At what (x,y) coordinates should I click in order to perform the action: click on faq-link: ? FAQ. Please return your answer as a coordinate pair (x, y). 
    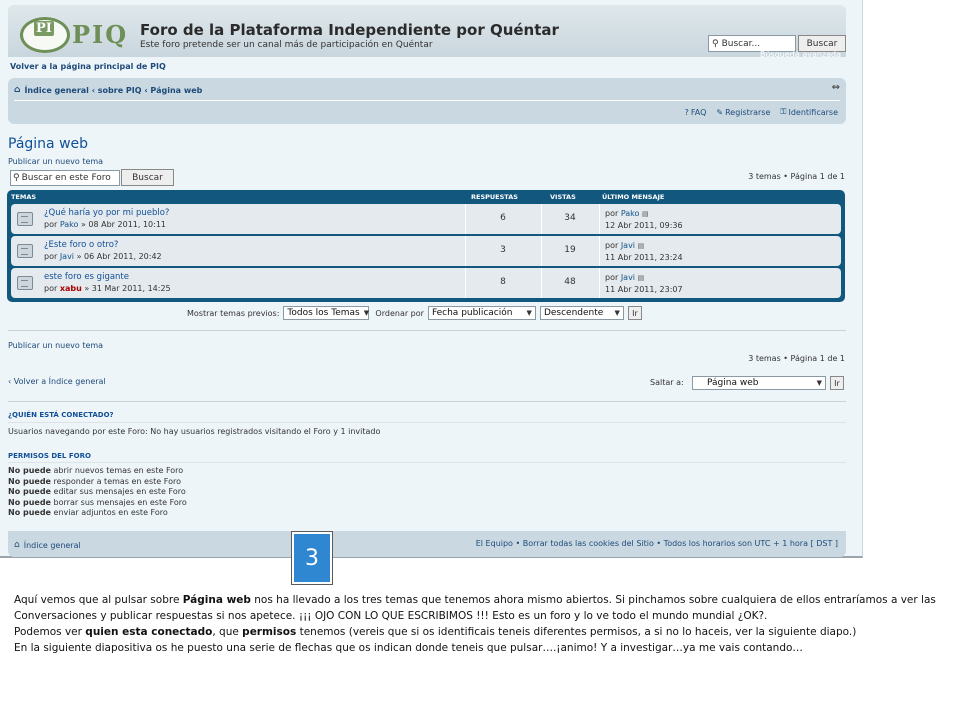
    Looking at the image, I should click on (696, 112).